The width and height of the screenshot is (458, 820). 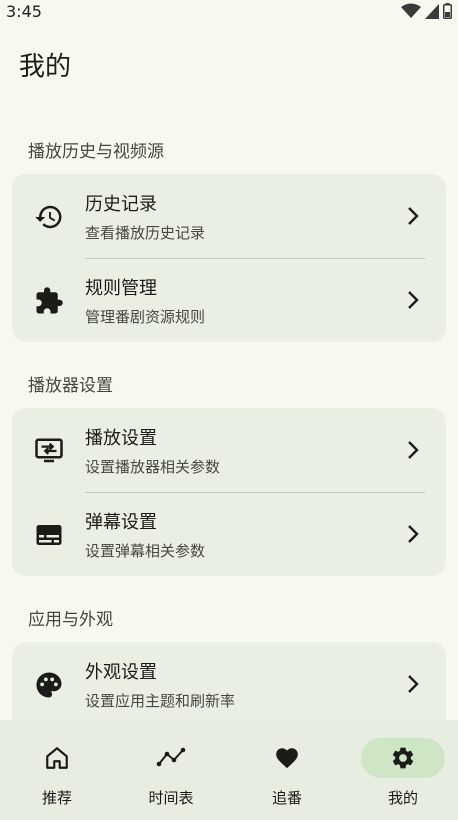 I want to click on section-header-player: 播放器设置, so click(x=70, y=386).